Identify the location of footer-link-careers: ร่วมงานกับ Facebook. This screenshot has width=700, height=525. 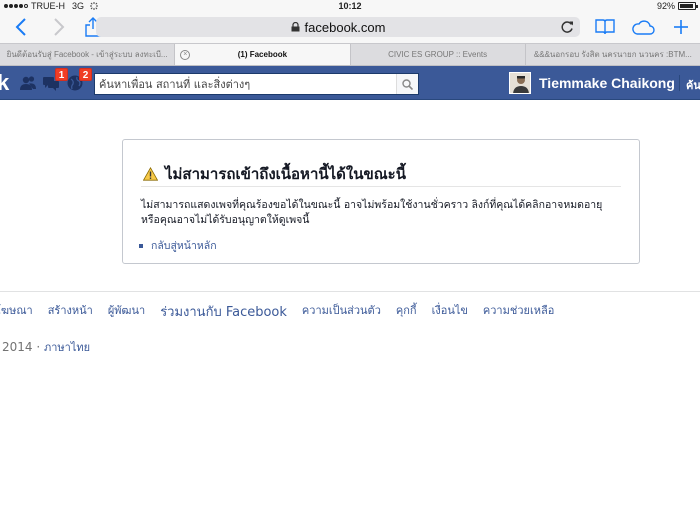
(223, 311).